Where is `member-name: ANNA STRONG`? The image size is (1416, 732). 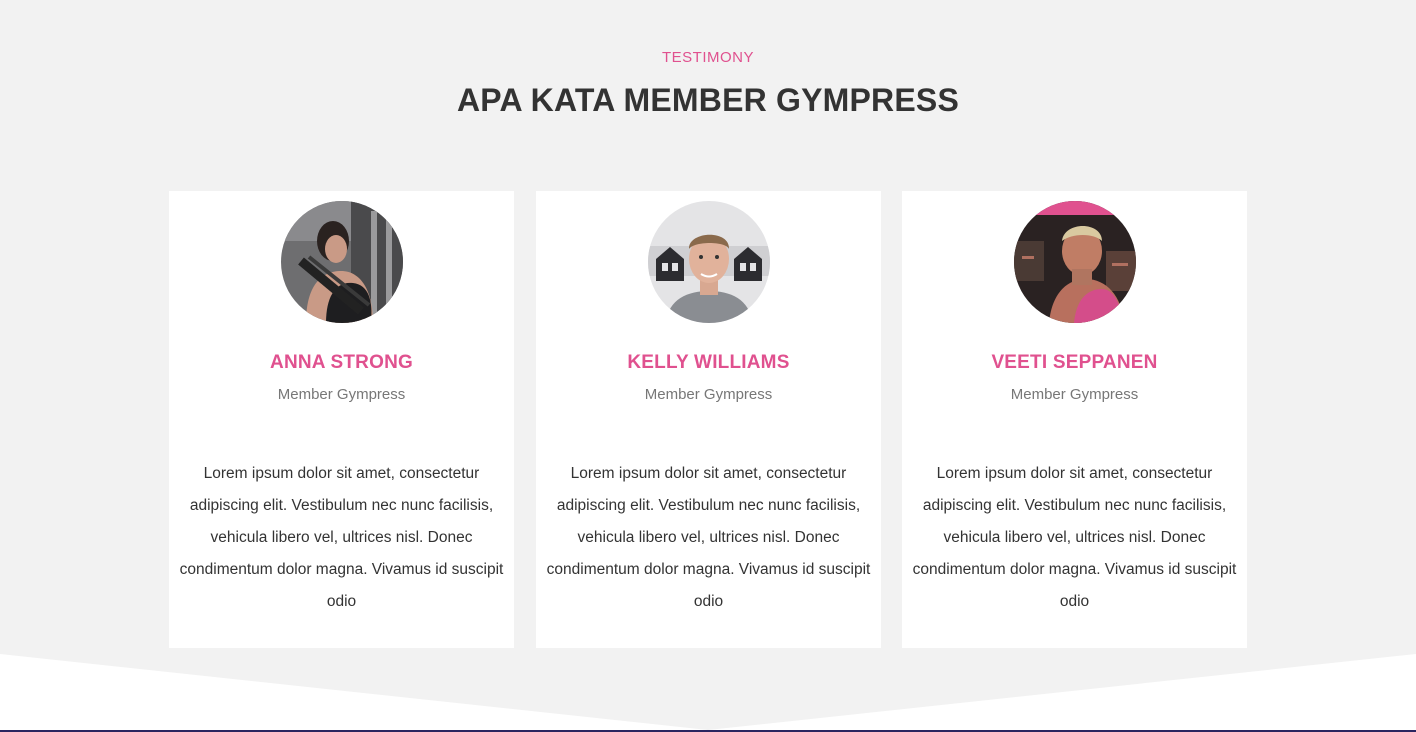
member-name: ANNA STRONG is located at coordinates (341, 362).